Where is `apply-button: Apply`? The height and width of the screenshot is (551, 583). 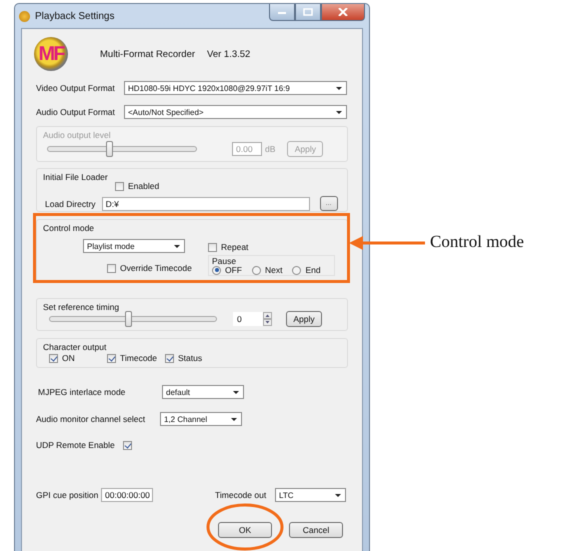
apply-button: Apply is located at coordinates (304, 319).